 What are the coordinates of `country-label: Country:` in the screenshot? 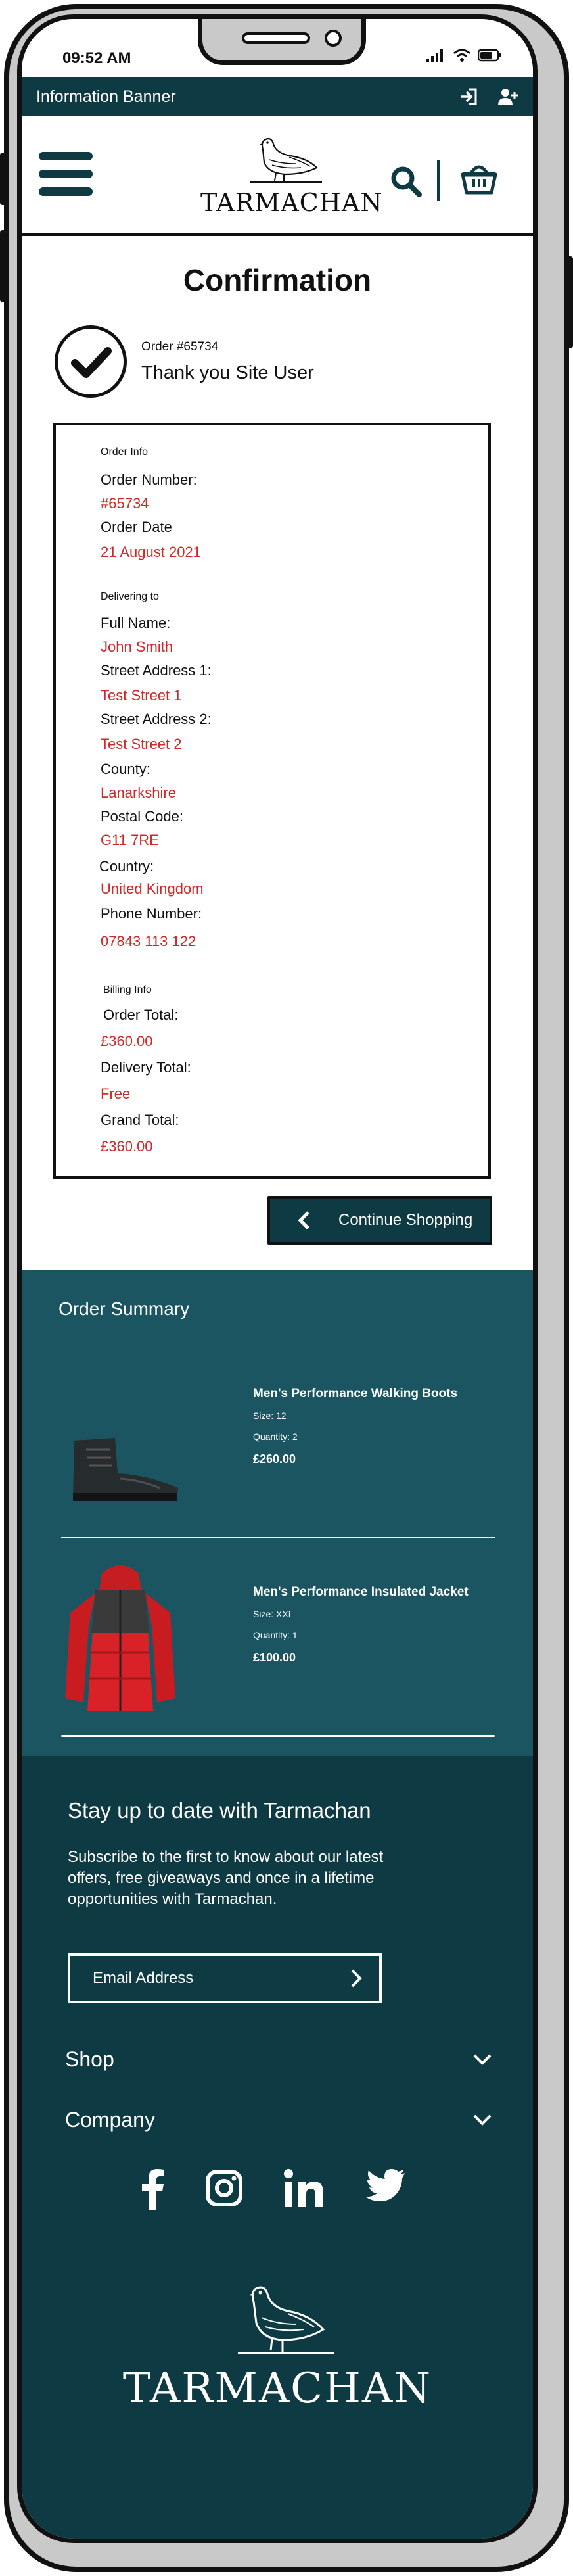 It's located at (126, 866).